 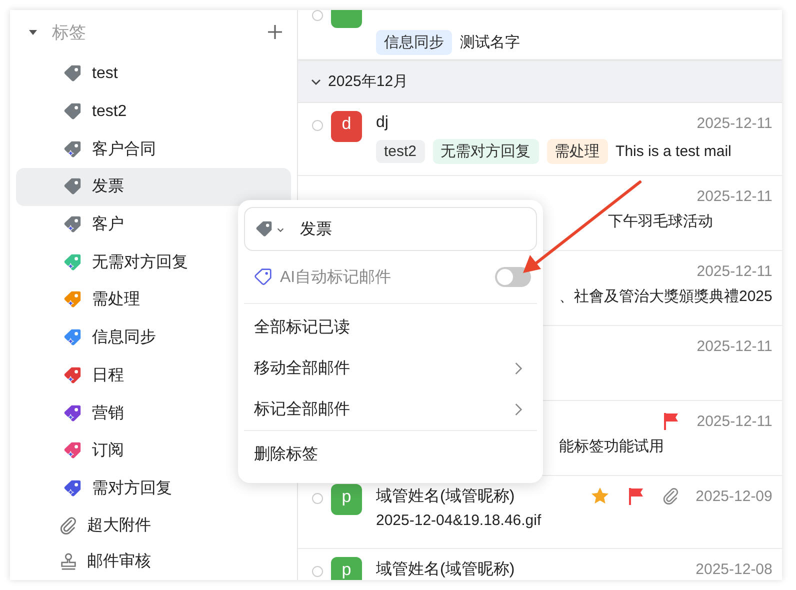 What do you see at coordinates (263, 277) in the screenshot?
I see `ai-tag-icon` at bounding box center [263, 277].